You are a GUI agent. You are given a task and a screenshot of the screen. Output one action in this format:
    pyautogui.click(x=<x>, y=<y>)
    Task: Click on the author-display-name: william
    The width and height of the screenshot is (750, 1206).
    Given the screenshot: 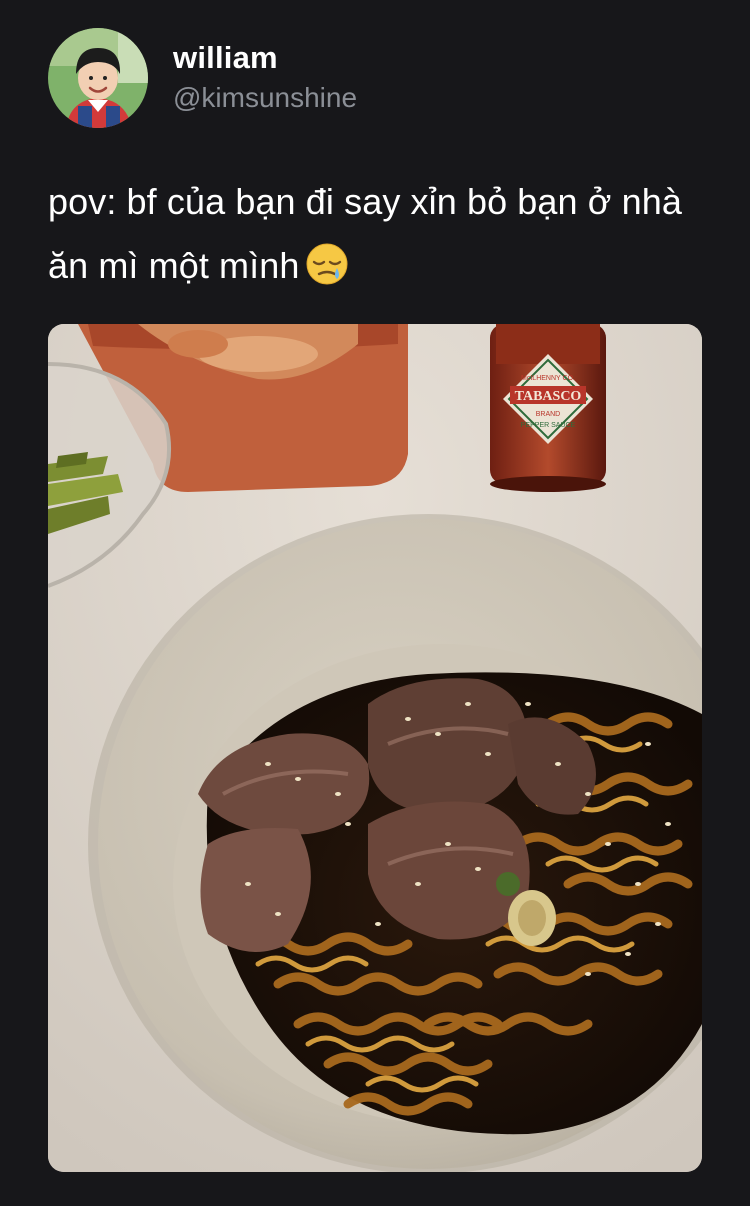 What is the action you would take?
    pyautogui.click(x=225, y=58)
    